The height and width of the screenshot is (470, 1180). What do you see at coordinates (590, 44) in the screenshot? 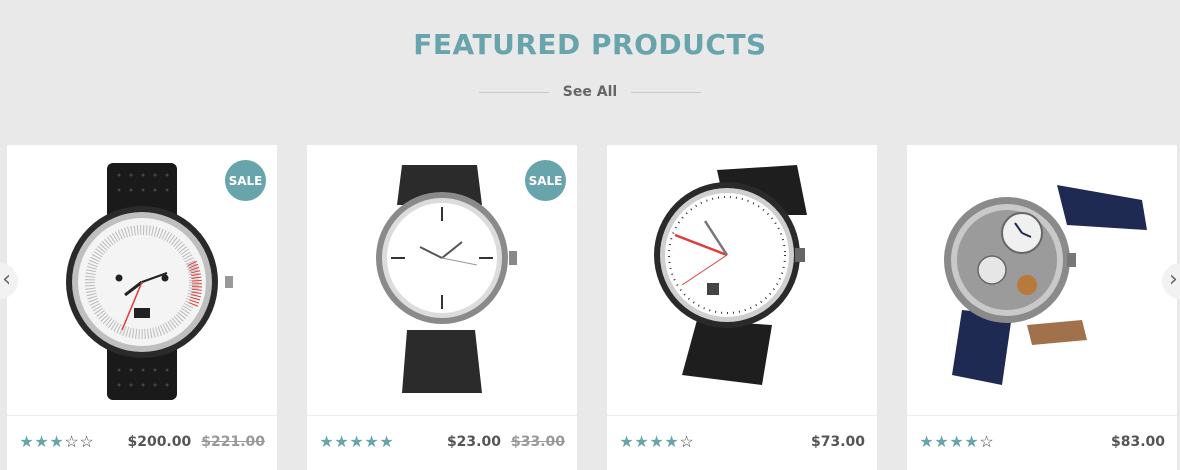
I see `section-title: FEATURED PRODUCTS` at bounding box center [590, 44].